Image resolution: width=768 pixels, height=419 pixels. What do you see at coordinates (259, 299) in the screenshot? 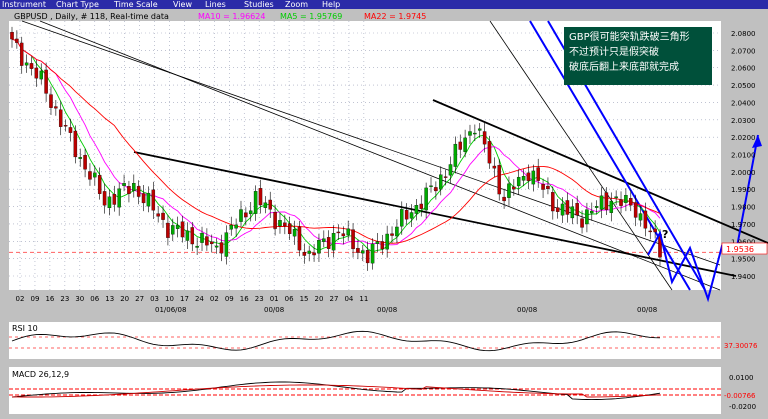
I see `date-tick-label: 23` at bounding box center [259, 299].